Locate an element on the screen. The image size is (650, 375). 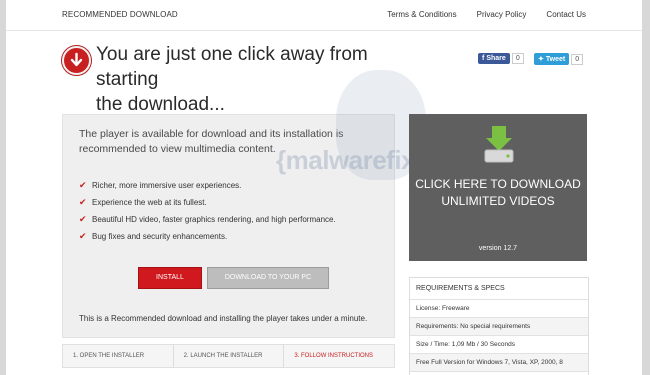
twitter-share: ✦ Tweet 0 is located at coordinates (559, 59).